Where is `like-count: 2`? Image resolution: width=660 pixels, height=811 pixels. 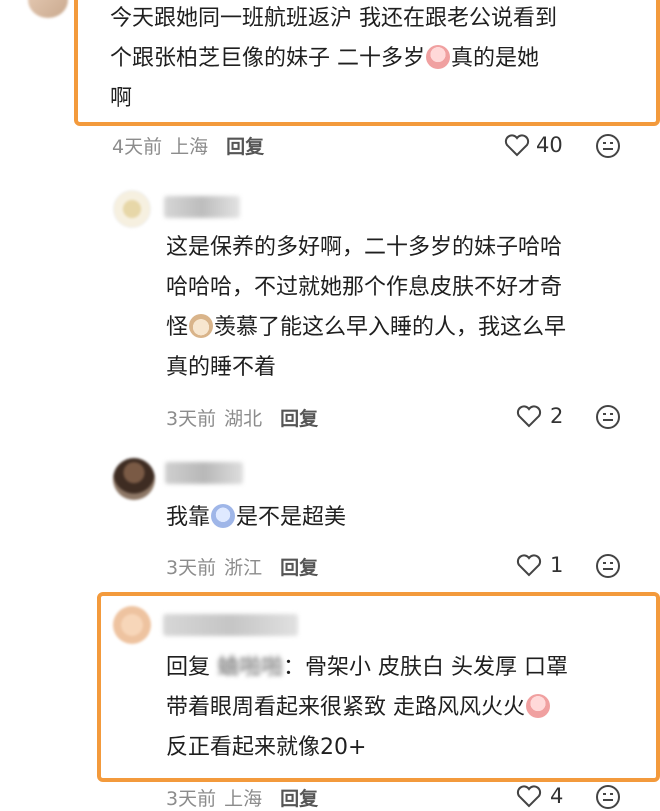 like-count: 2 is located at coordinates (557, 416).